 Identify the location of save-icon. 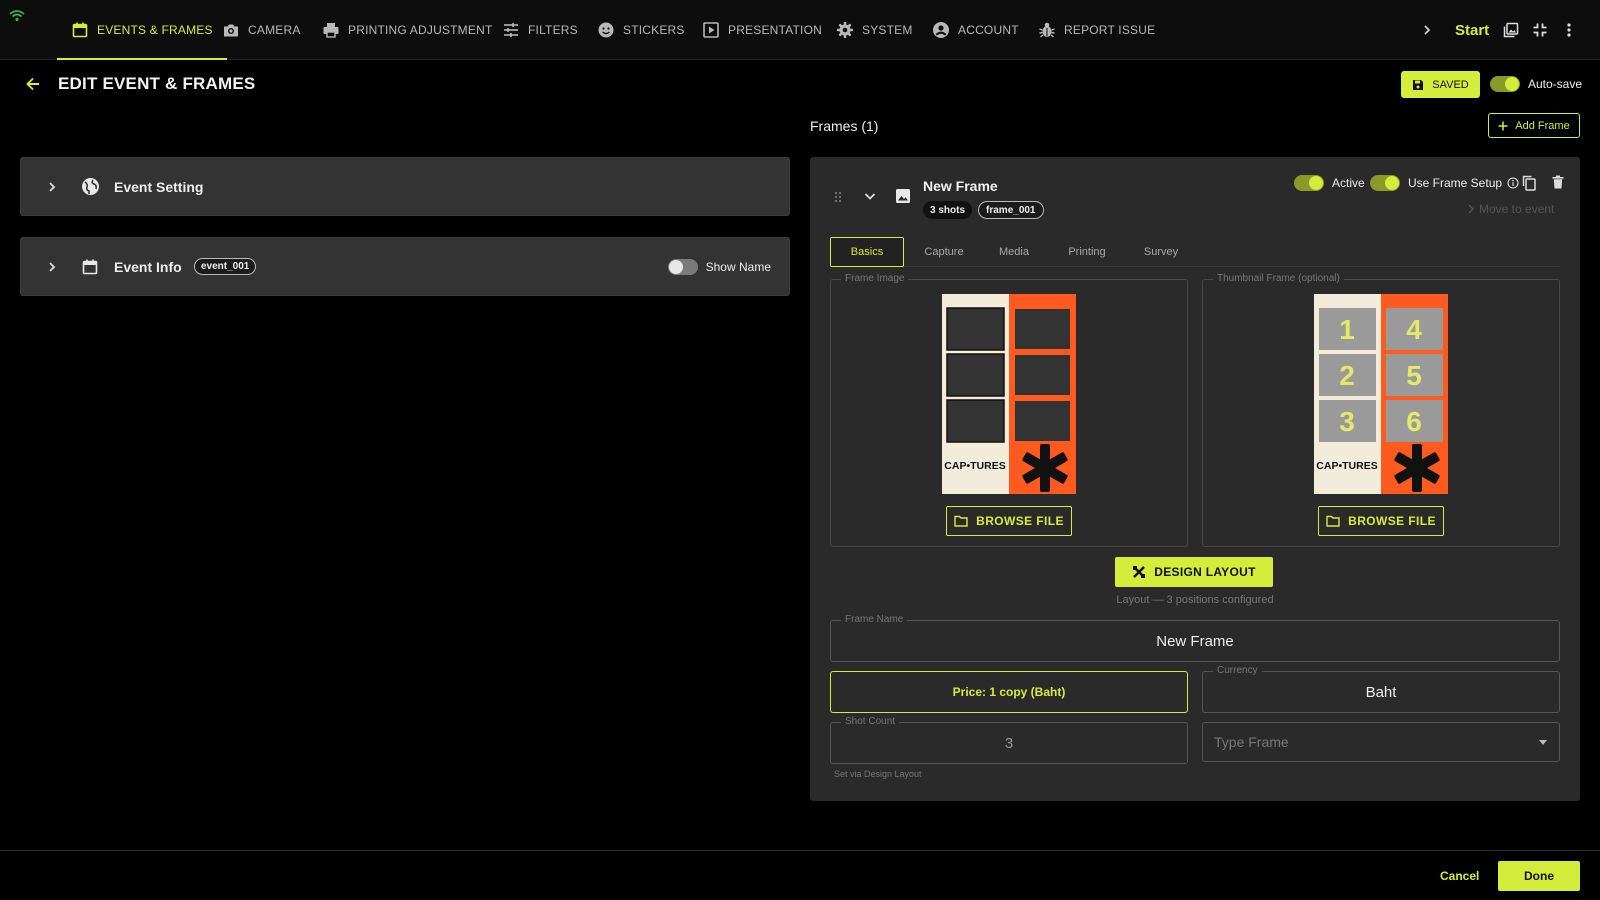
(1418, 85).